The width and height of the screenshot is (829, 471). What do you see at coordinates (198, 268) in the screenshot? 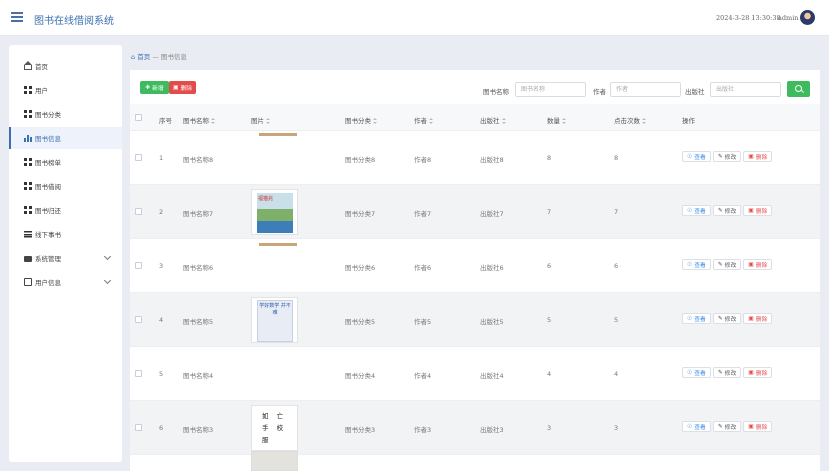
I see `cell-name: 图书名称6` at bounding box center [198, 268].